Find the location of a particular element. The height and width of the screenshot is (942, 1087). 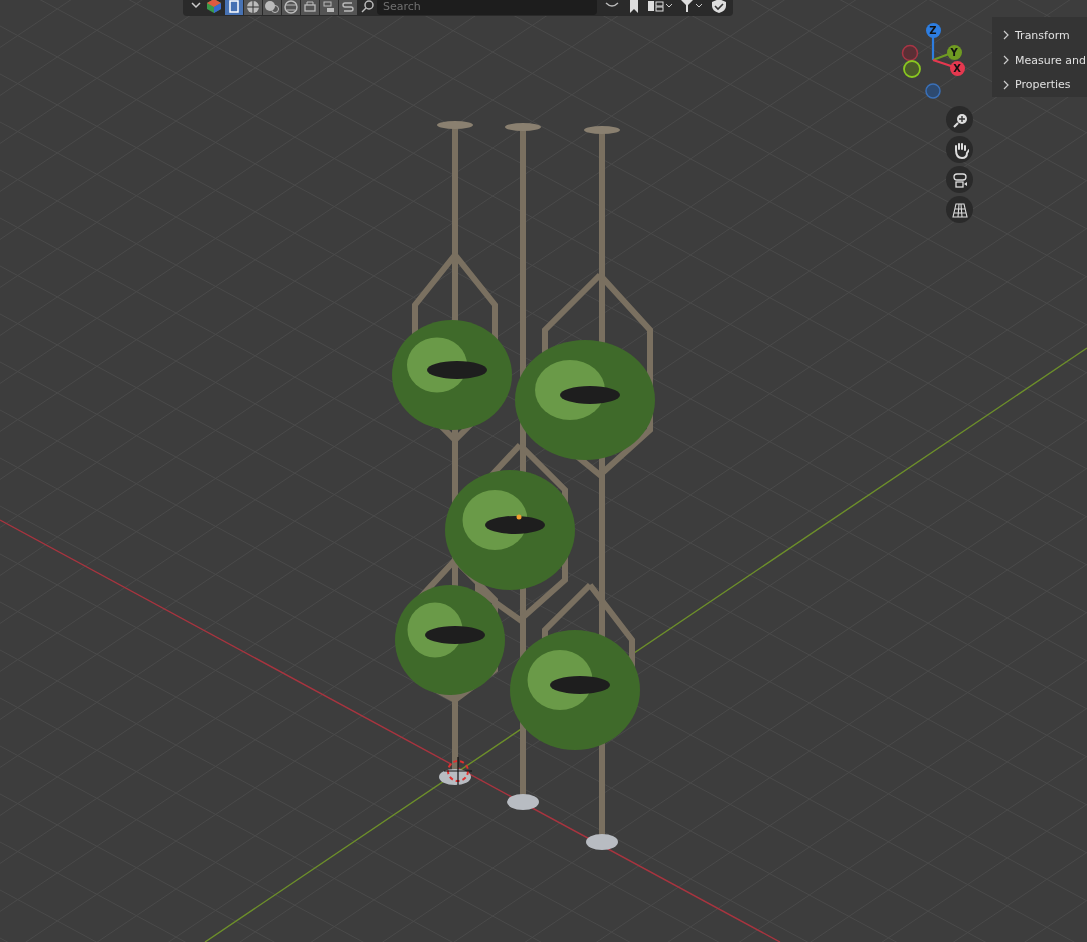

bubbles-icon is located at coordinates (272, 7).